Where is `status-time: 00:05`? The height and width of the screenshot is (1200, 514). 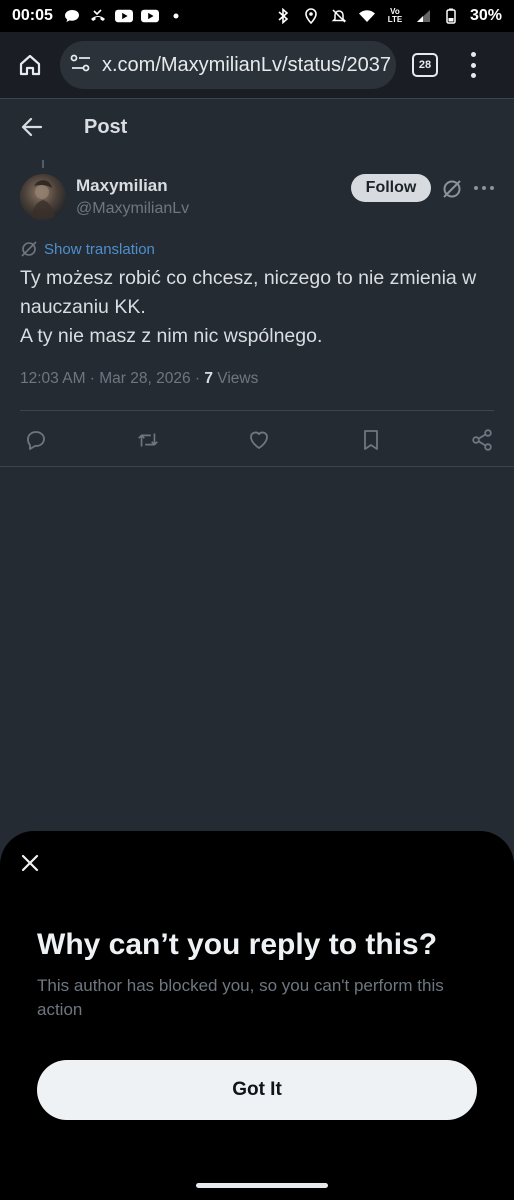
status-time: 00:05 is located at coordinates (32, 15).